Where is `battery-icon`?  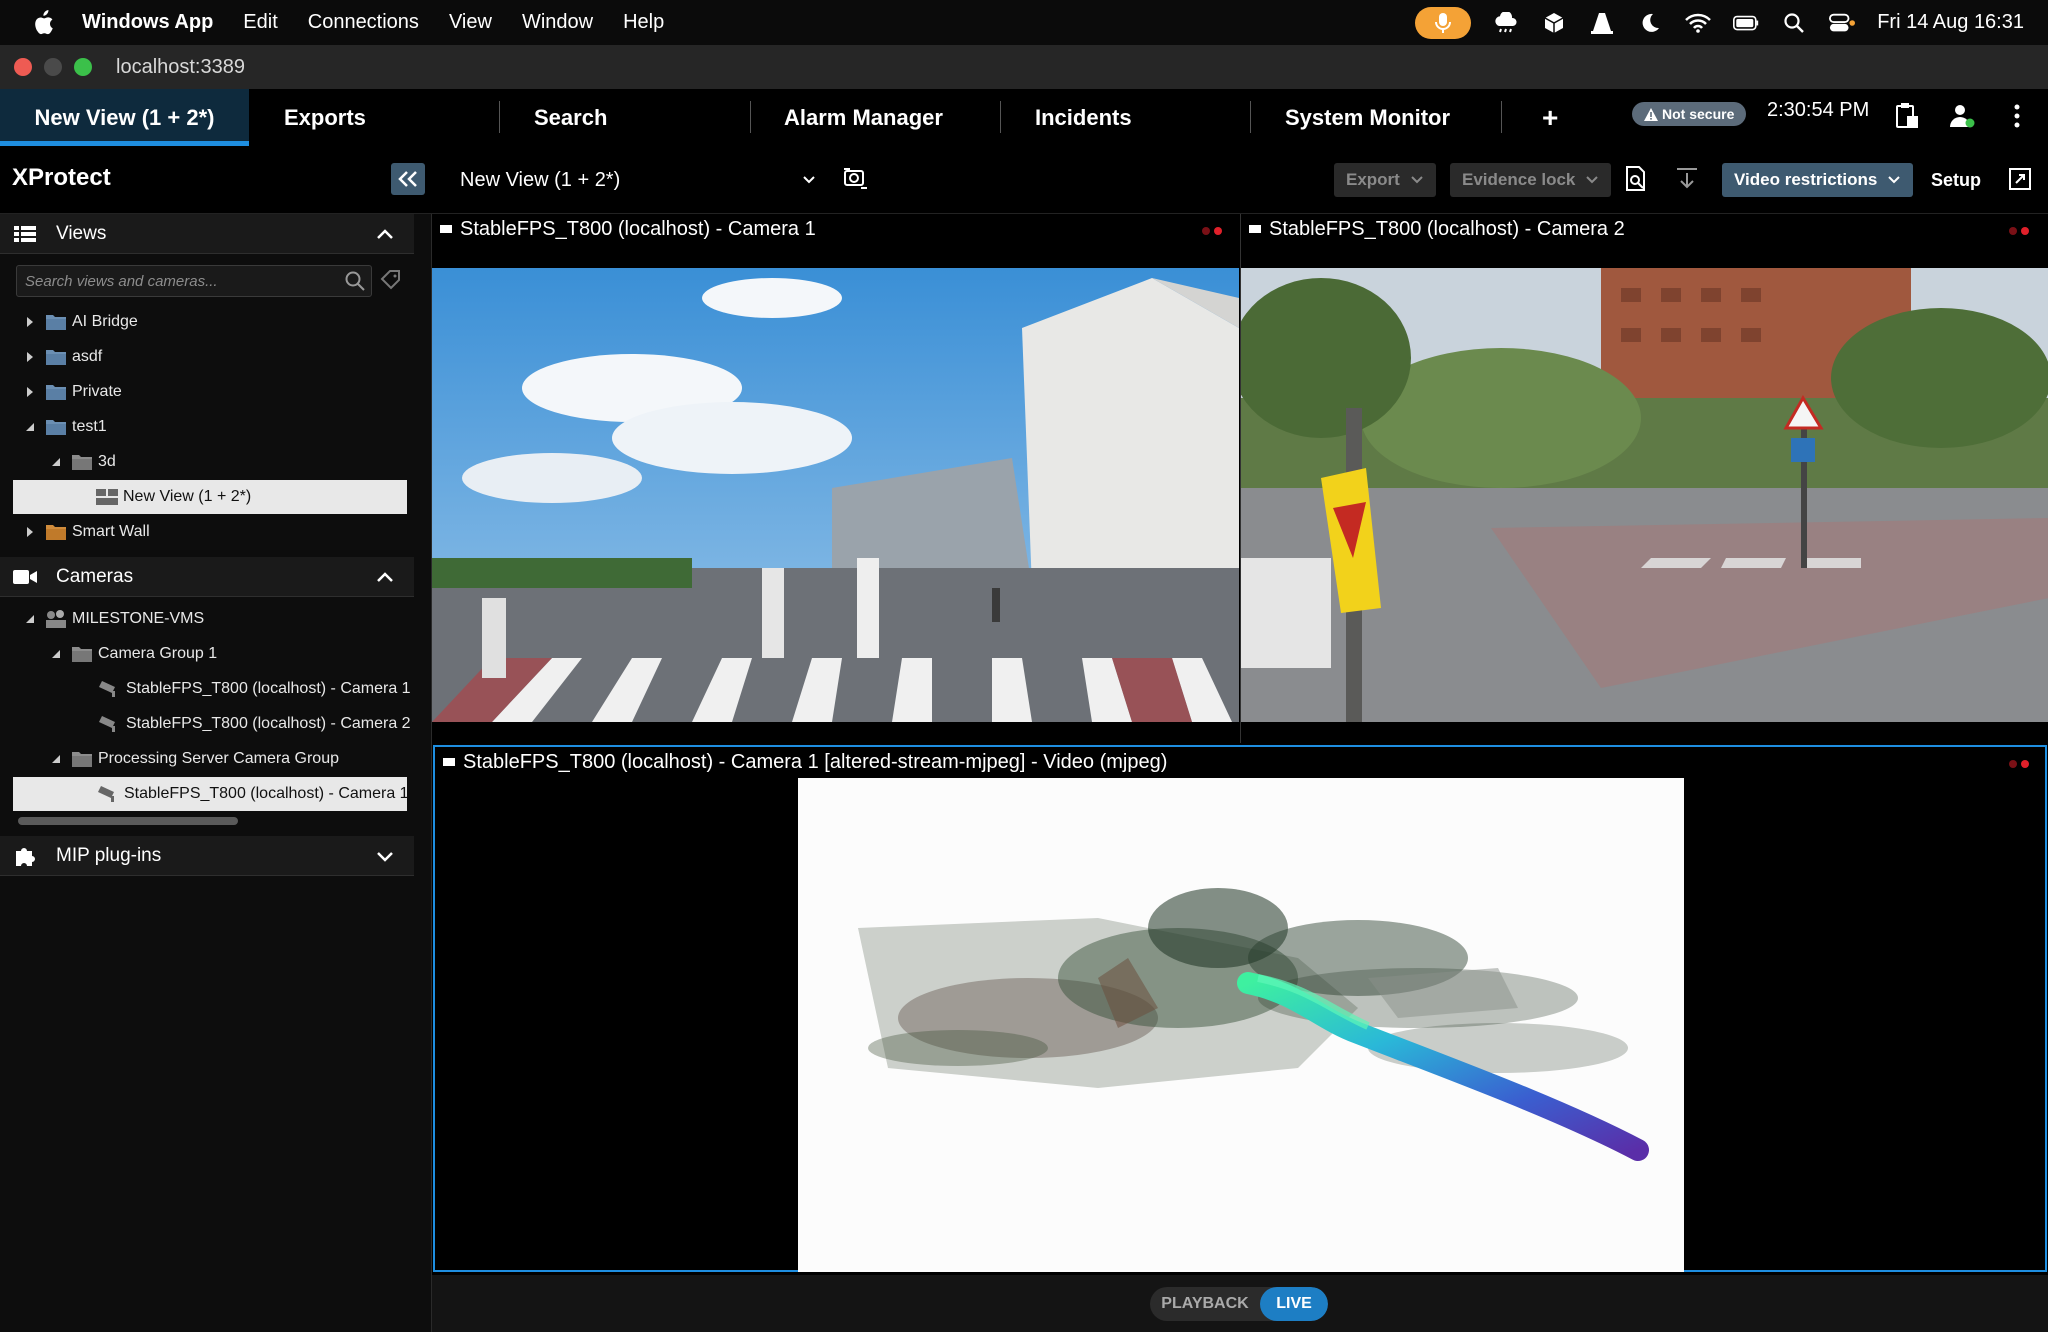
battery-icon is located at coordinates (1746, 23).